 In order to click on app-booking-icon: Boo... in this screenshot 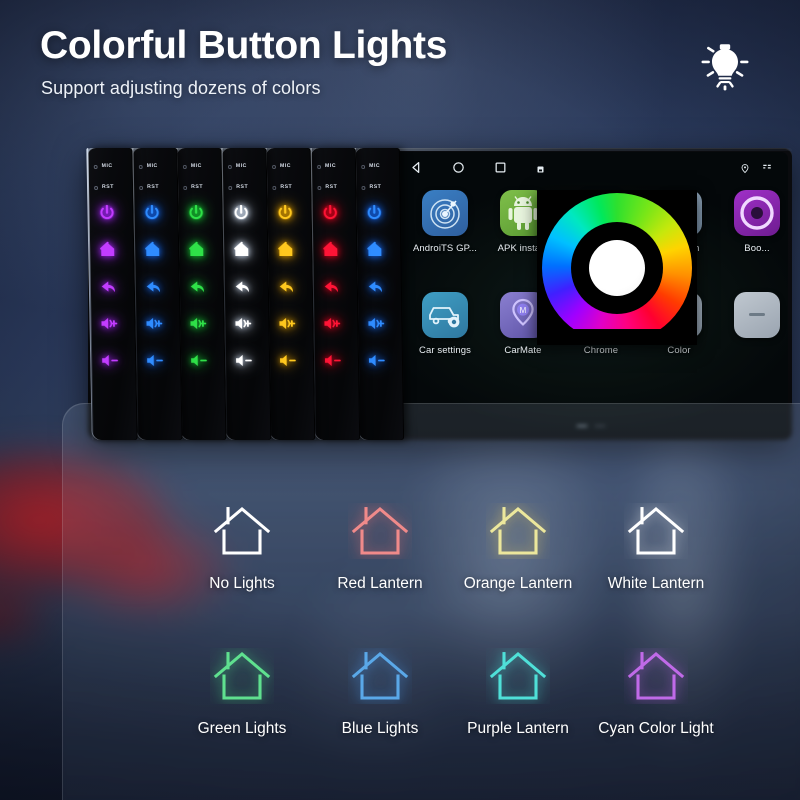, I will do `click(753, 222)`.